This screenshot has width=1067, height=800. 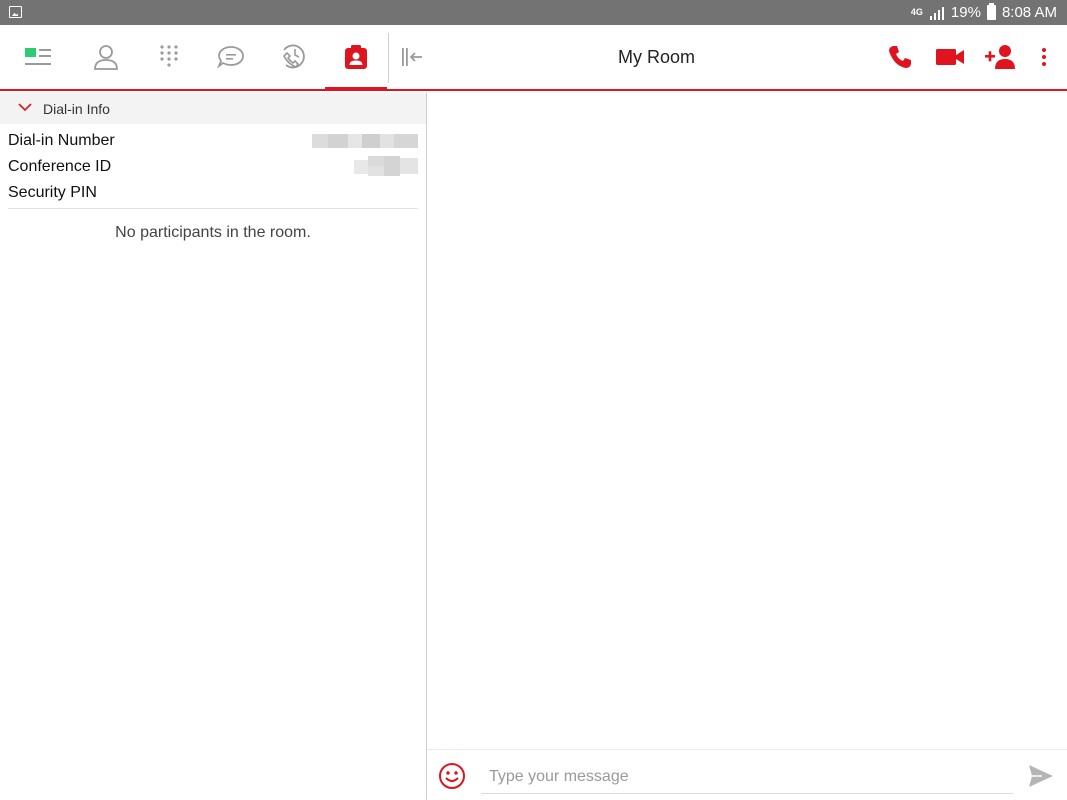 I want to click on gallery-notification-icon, so click(x=15, y=12).